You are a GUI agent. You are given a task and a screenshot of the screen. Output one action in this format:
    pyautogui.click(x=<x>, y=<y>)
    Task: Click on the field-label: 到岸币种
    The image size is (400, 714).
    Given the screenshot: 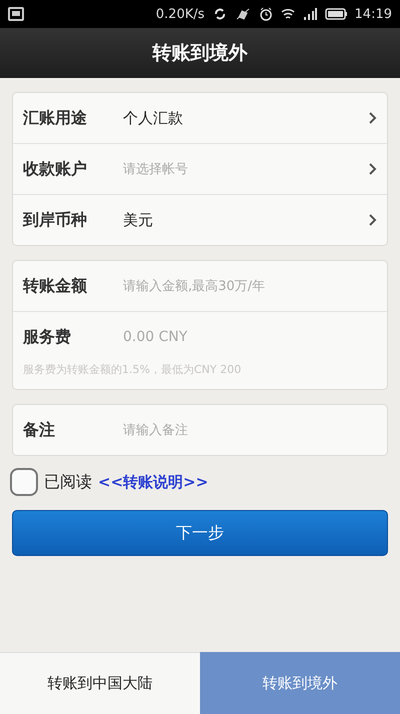 What is the action you would take?
    pyautogui.click(x=55, y=220)
    